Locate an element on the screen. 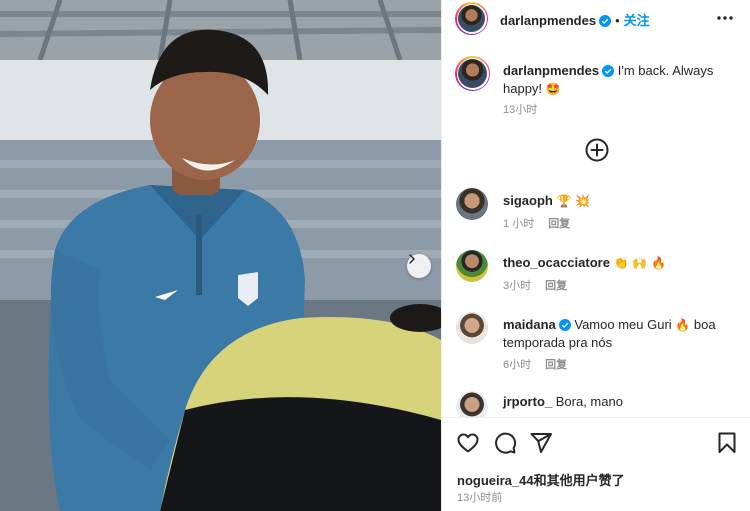 The width and height of the screenshot is (750, 511). comment-time: 1 小时 is located at coordinates (519, 224).